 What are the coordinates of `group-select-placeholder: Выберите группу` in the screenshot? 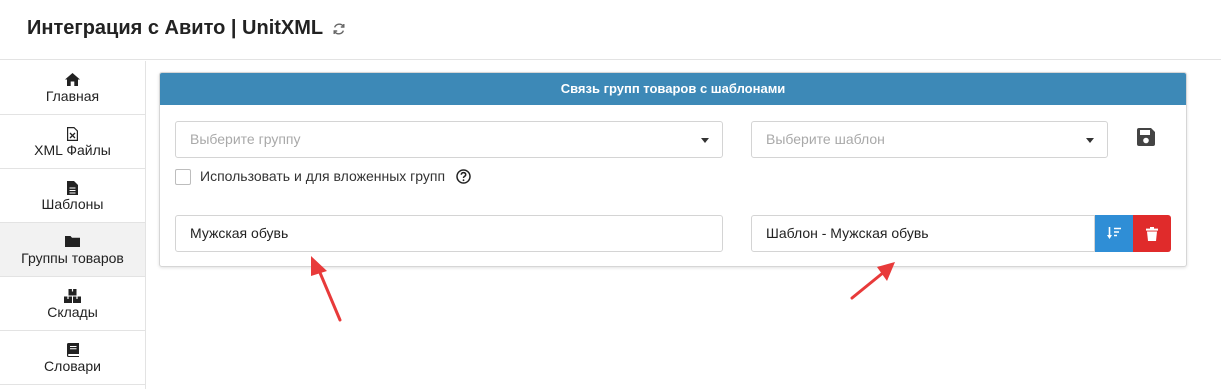 It's located at (245, 139).